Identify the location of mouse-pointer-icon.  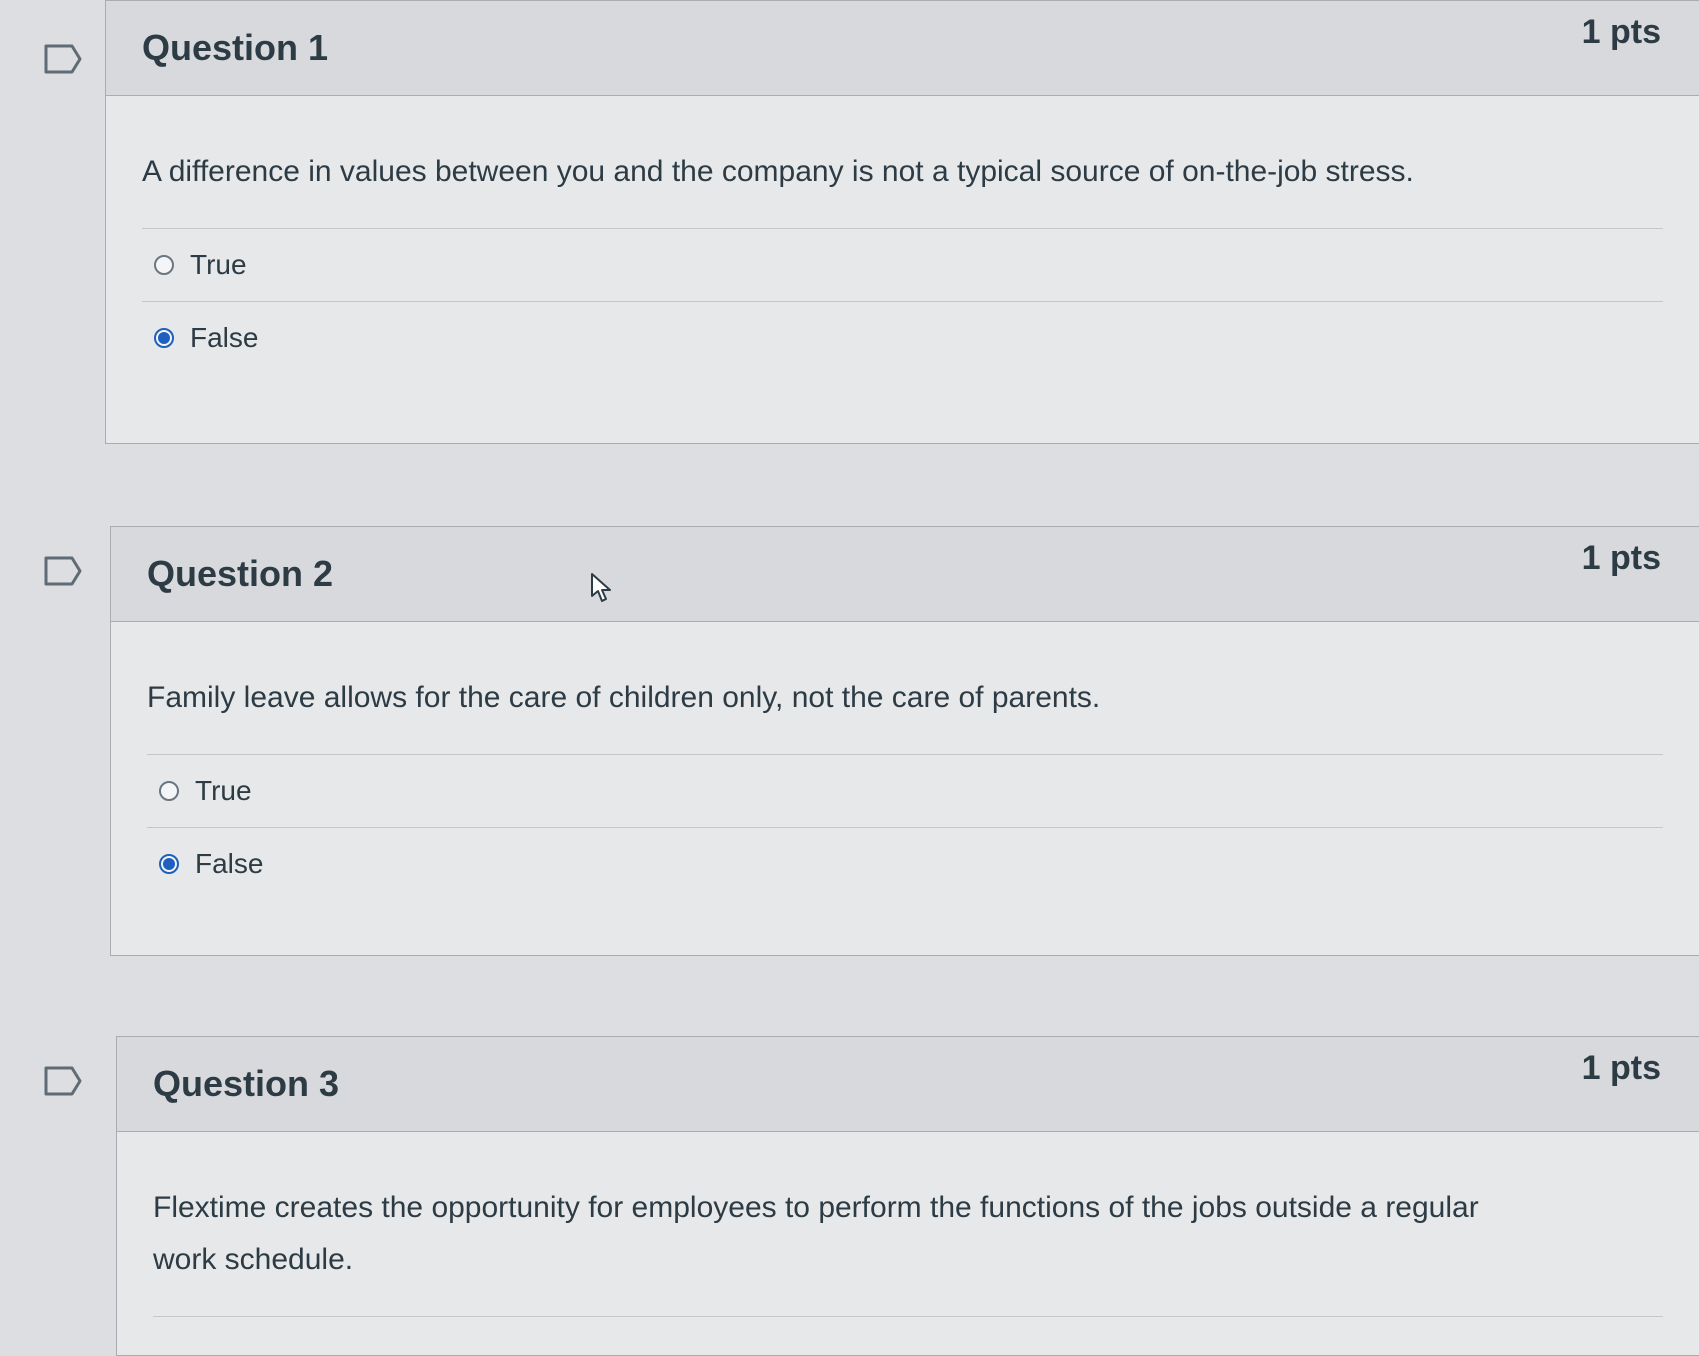
(601, 587).